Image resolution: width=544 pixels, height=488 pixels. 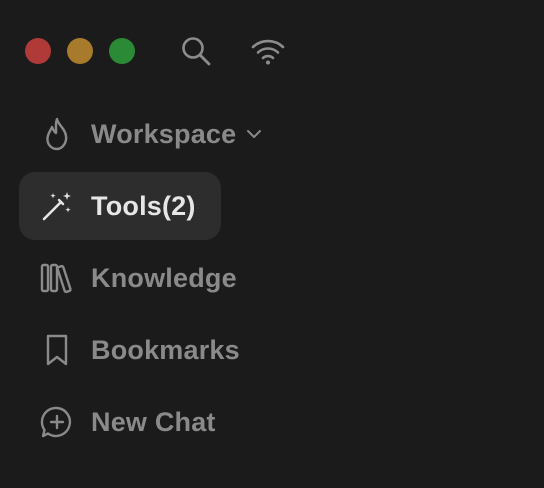 What do you see at coordinates (38, 51) in the screenshot?
I see `close-window-button` at bounding box center [38, 51].